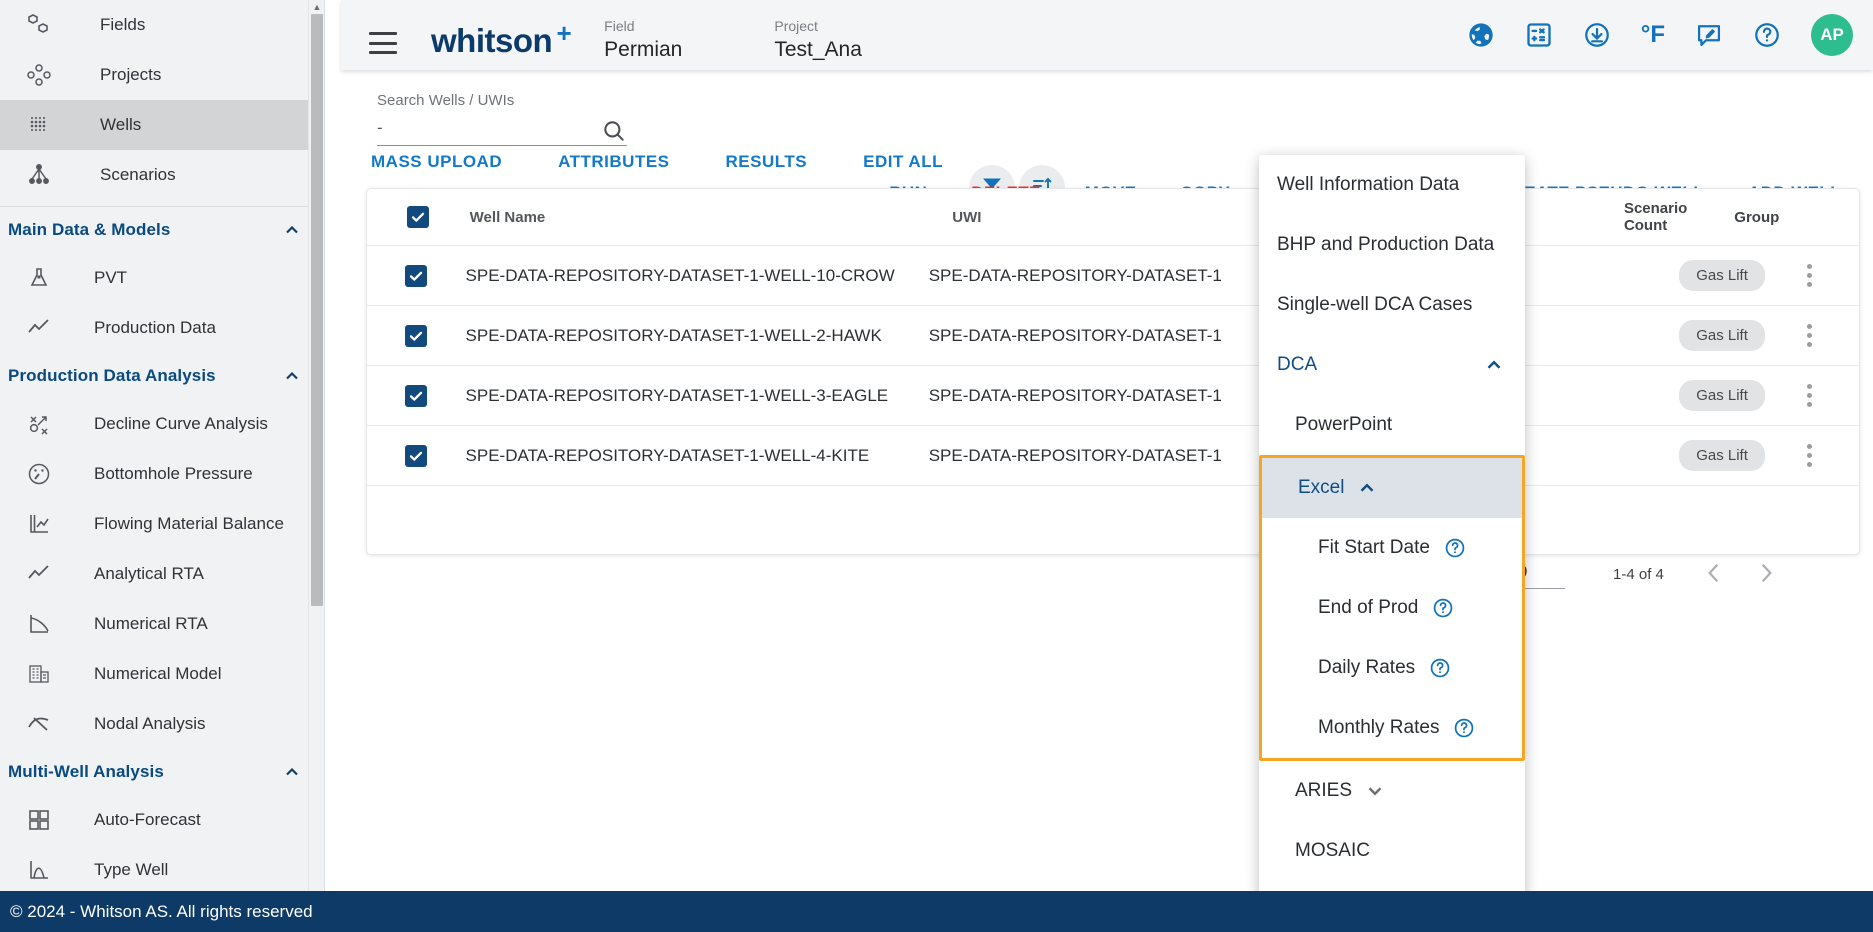 Image resolution: width=1873 pixels, height=932 pixels. I want to click on sidebar-item-production-data: Production Data, so click(162, 328).